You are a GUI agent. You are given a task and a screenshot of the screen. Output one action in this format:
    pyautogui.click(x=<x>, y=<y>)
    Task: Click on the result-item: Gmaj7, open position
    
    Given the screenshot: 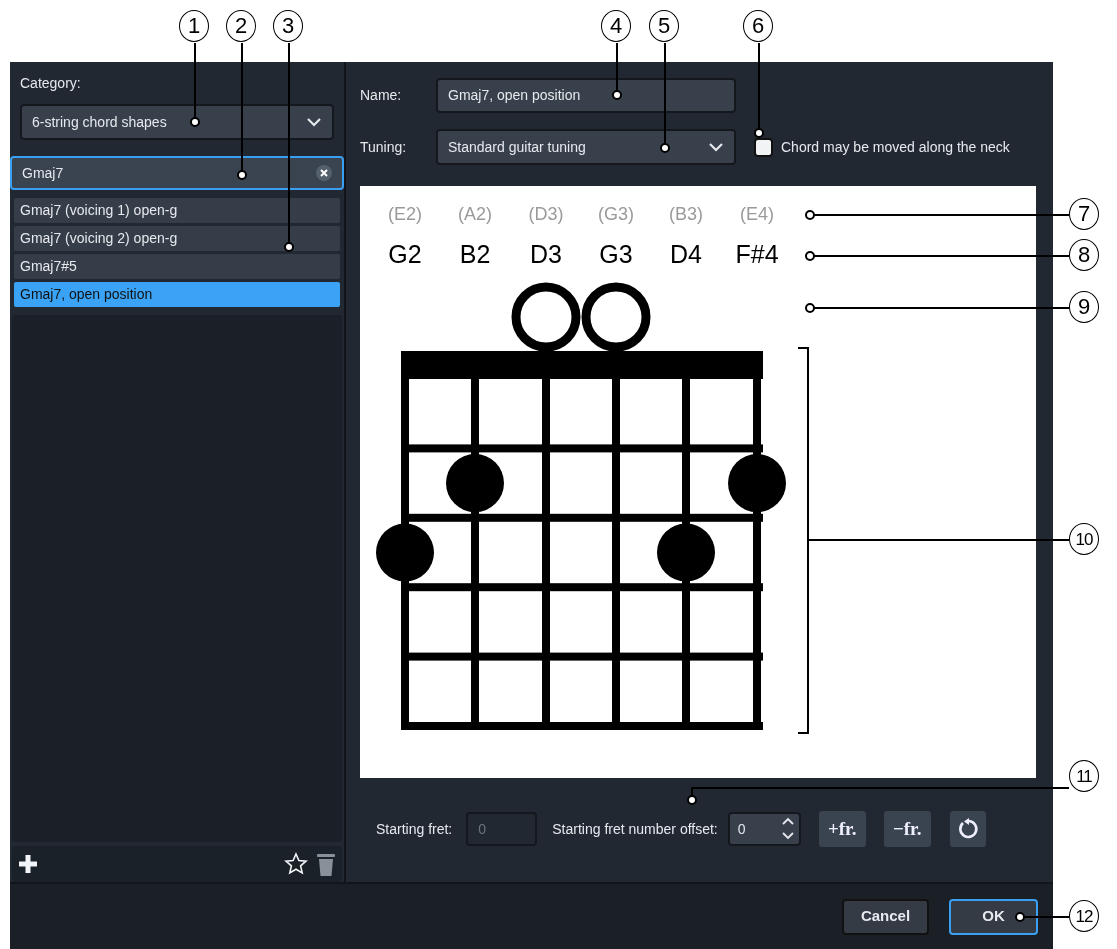 What is the action you would take?
    pyautogui.click(x=177, y=294)
    